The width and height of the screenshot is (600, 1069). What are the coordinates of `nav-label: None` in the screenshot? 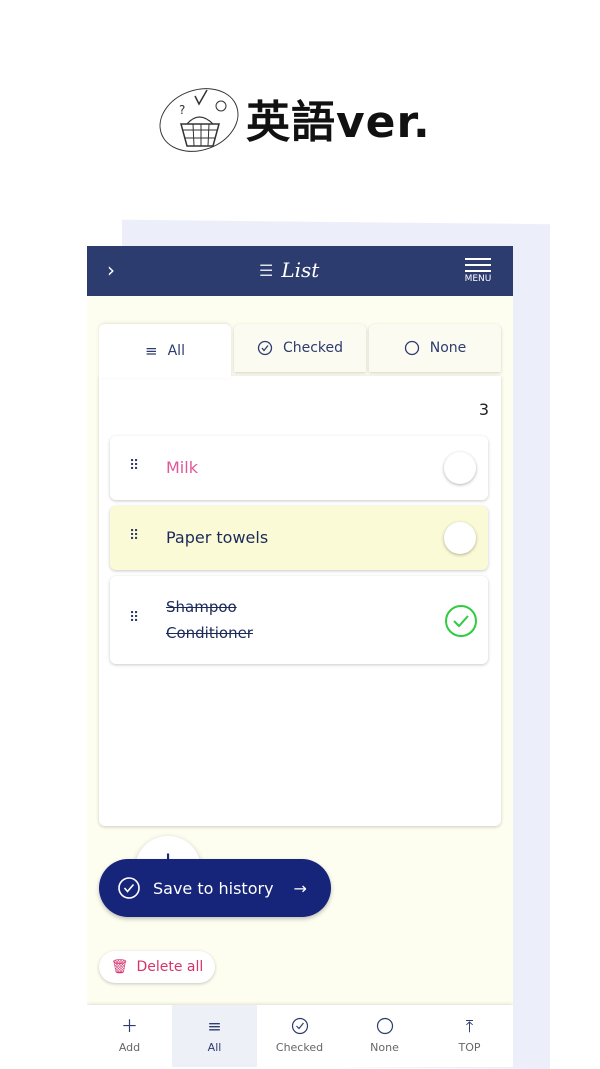 It's located at (384, 1047).